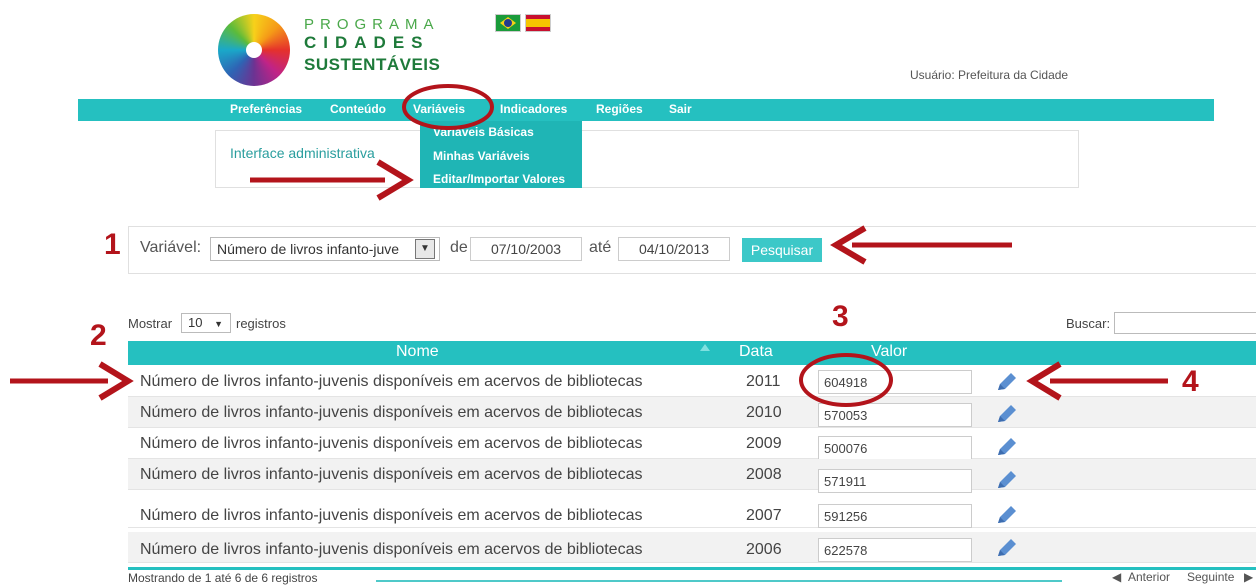  Describe the element at coordinates (481, 156) in the screenshot. I see `menu-item-minhas-variaveis: Minhas Variáveis` at that location.